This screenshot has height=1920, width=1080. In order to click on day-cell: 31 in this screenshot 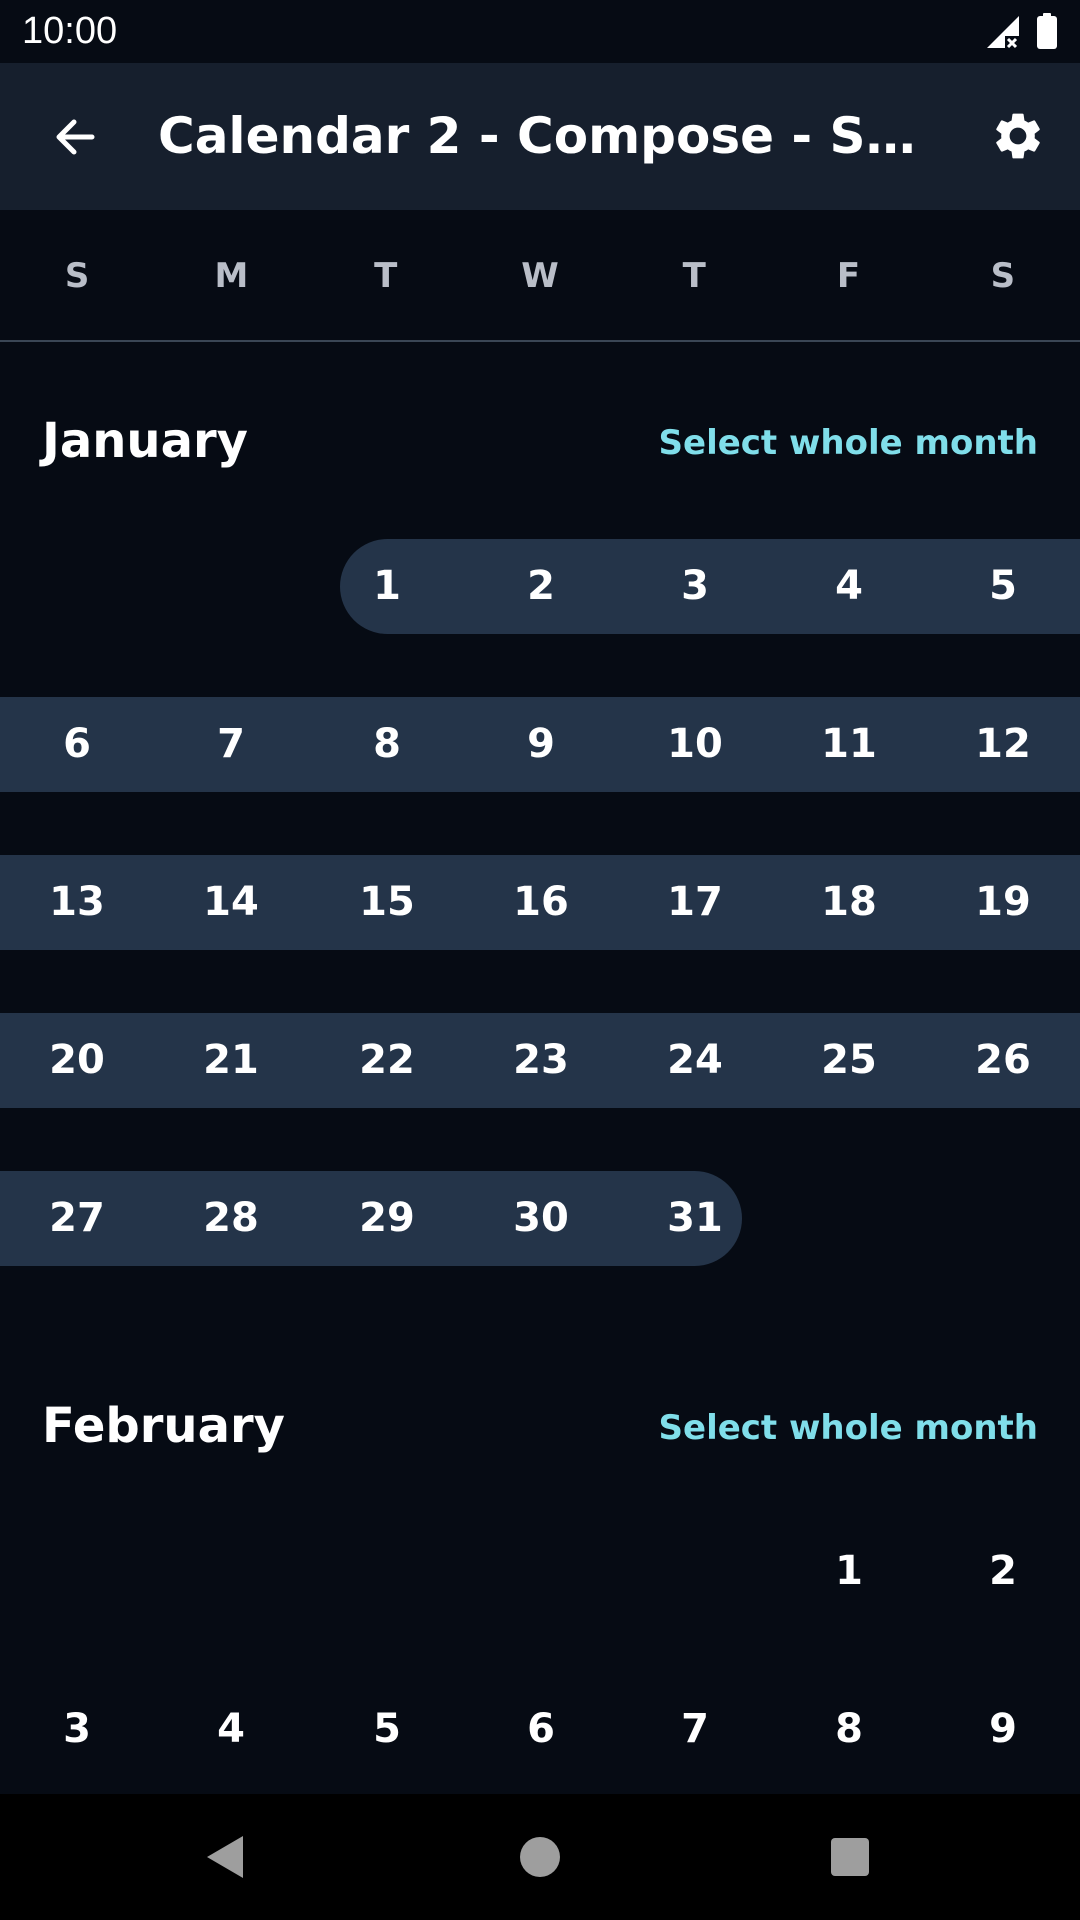, I will do `click(695, 1218)`.